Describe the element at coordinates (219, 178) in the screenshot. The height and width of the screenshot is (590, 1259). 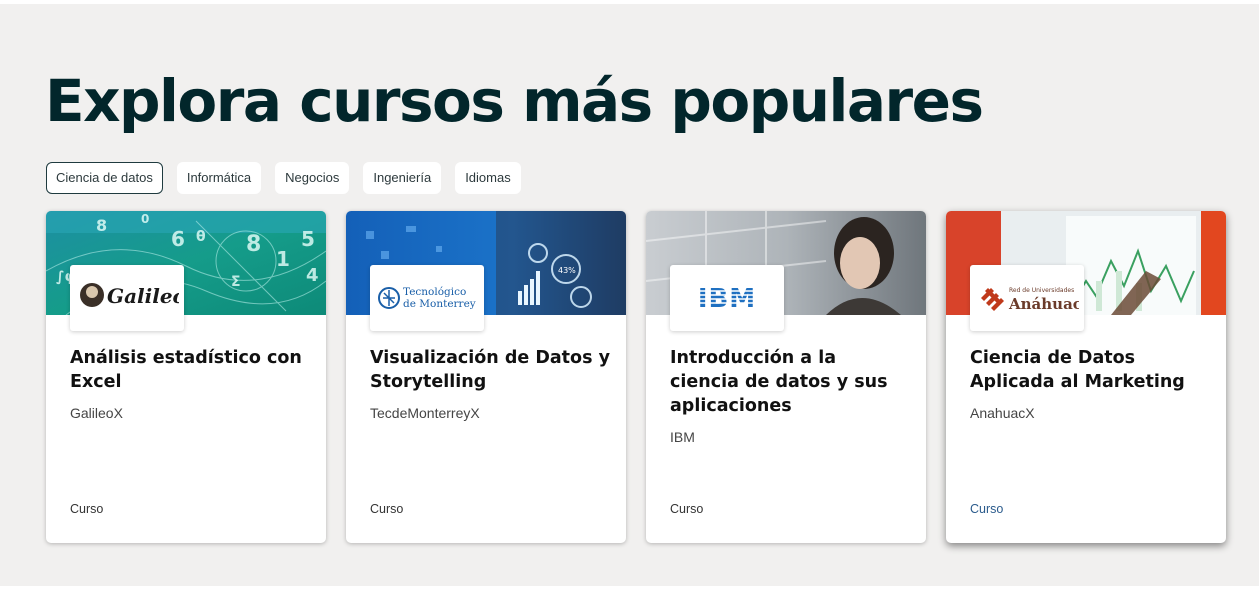
I see `tab-informatica: Informática` at that location.